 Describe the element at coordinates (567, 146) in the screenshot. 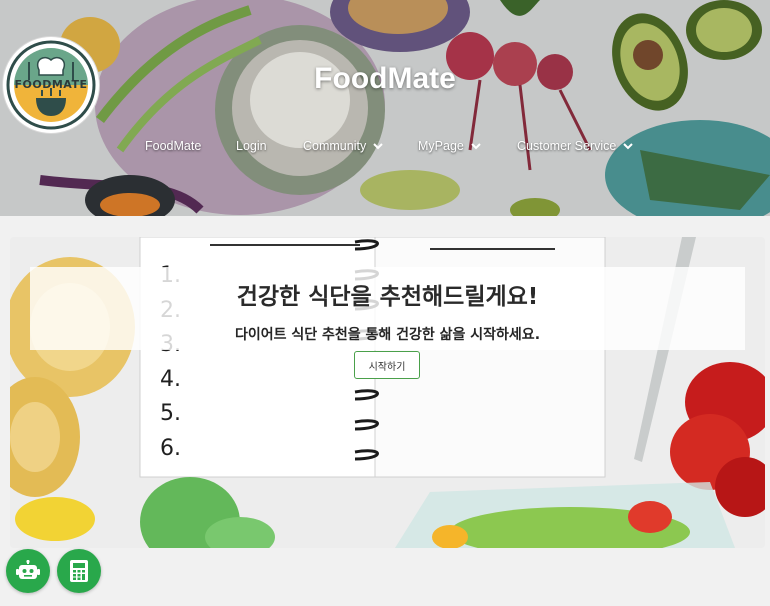

I see `nav-item-label: Customer Service` at that location.